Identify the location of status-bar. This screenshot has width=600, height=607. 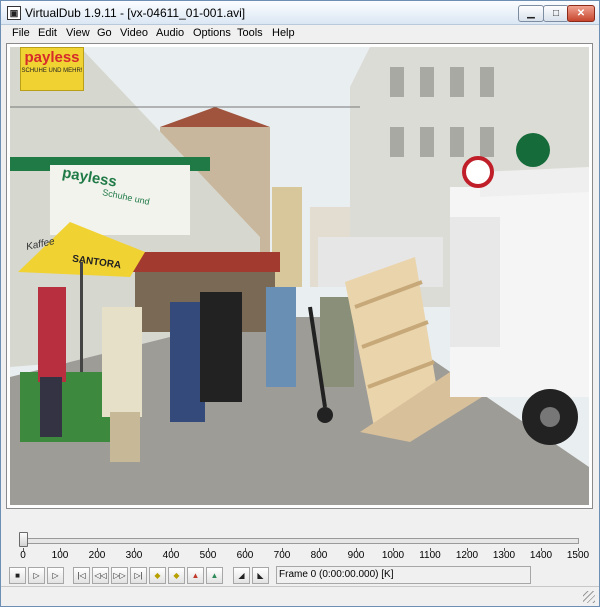
(300, 596).